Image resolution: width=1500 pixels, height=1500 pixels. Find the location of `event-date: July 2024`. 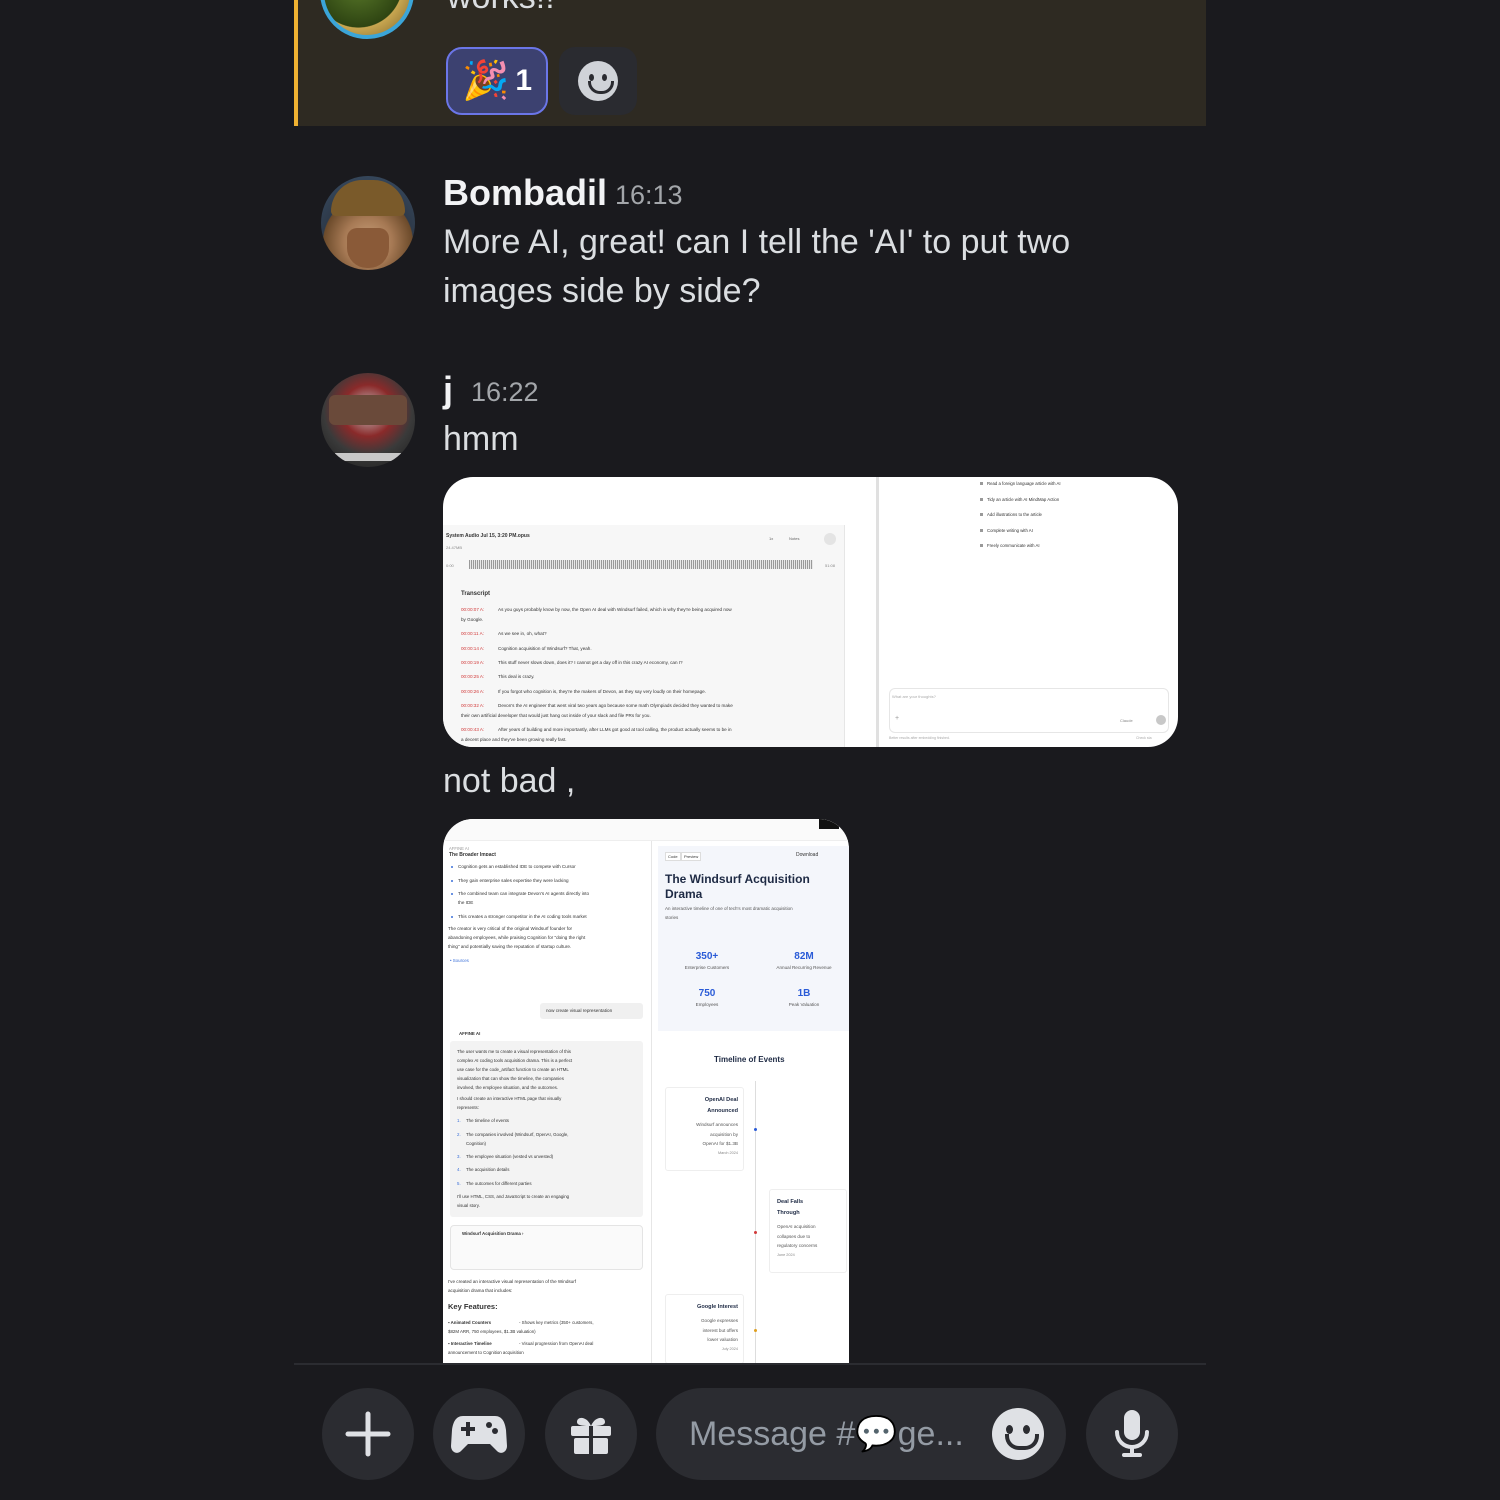

event-date: July 2024 is located at coordinates (729, 1348).